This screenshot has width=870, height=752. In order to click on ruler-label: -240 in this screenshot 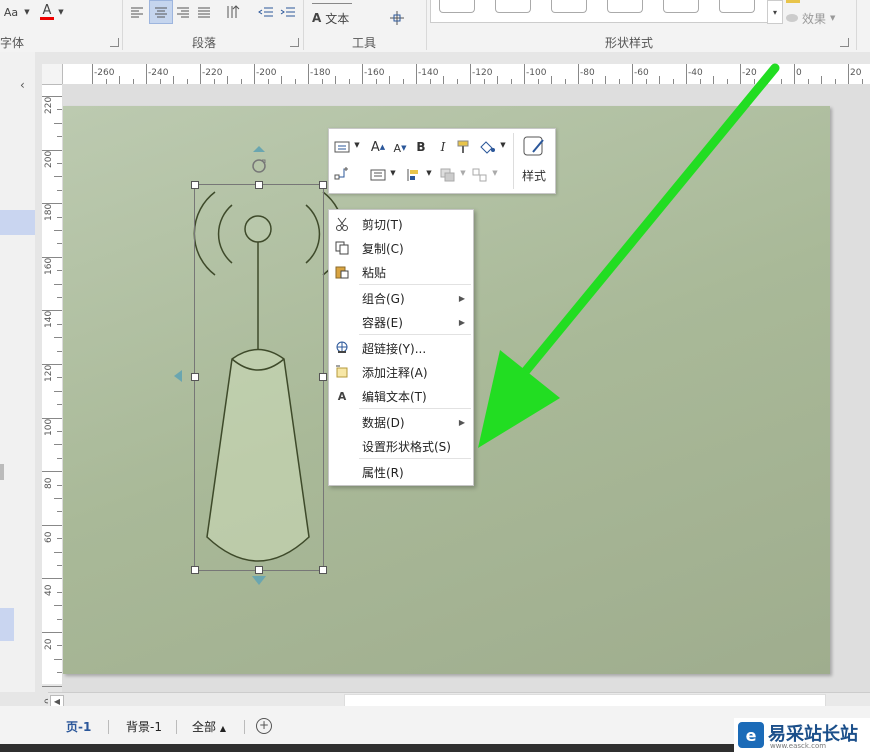, I will do `click(158, 73)`.